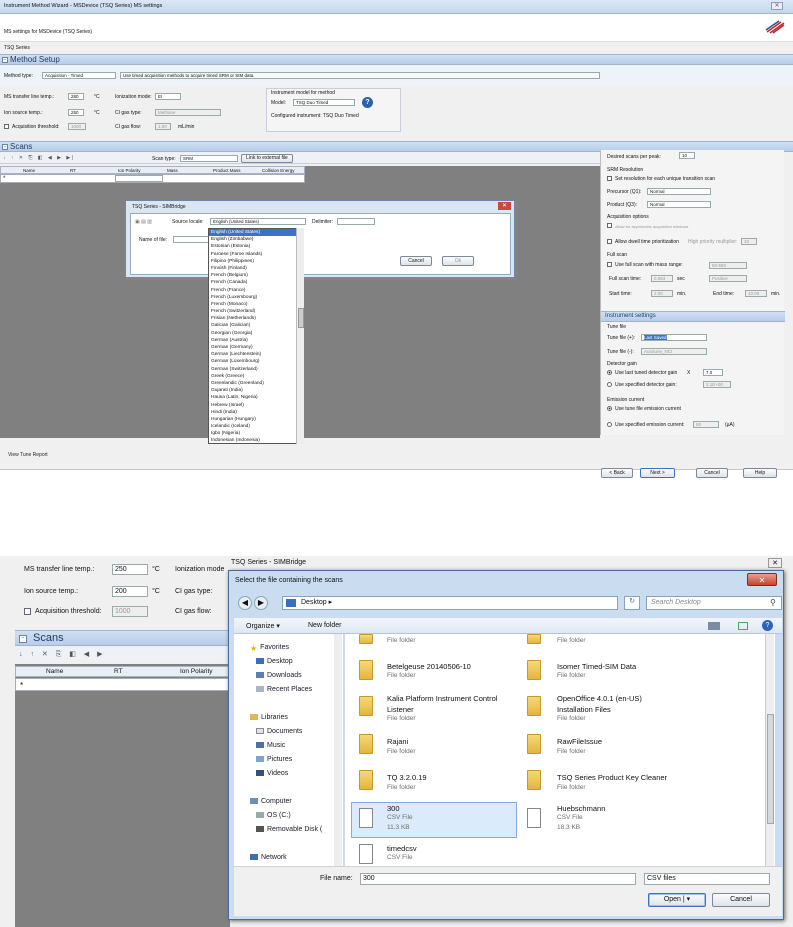 This screenshot has height=927, width=793. What do you see at coordinates (256, 440) in the screenshot?
I see `locale-option: Indonesian (Indonesia)` at bounding box center [256, 440].